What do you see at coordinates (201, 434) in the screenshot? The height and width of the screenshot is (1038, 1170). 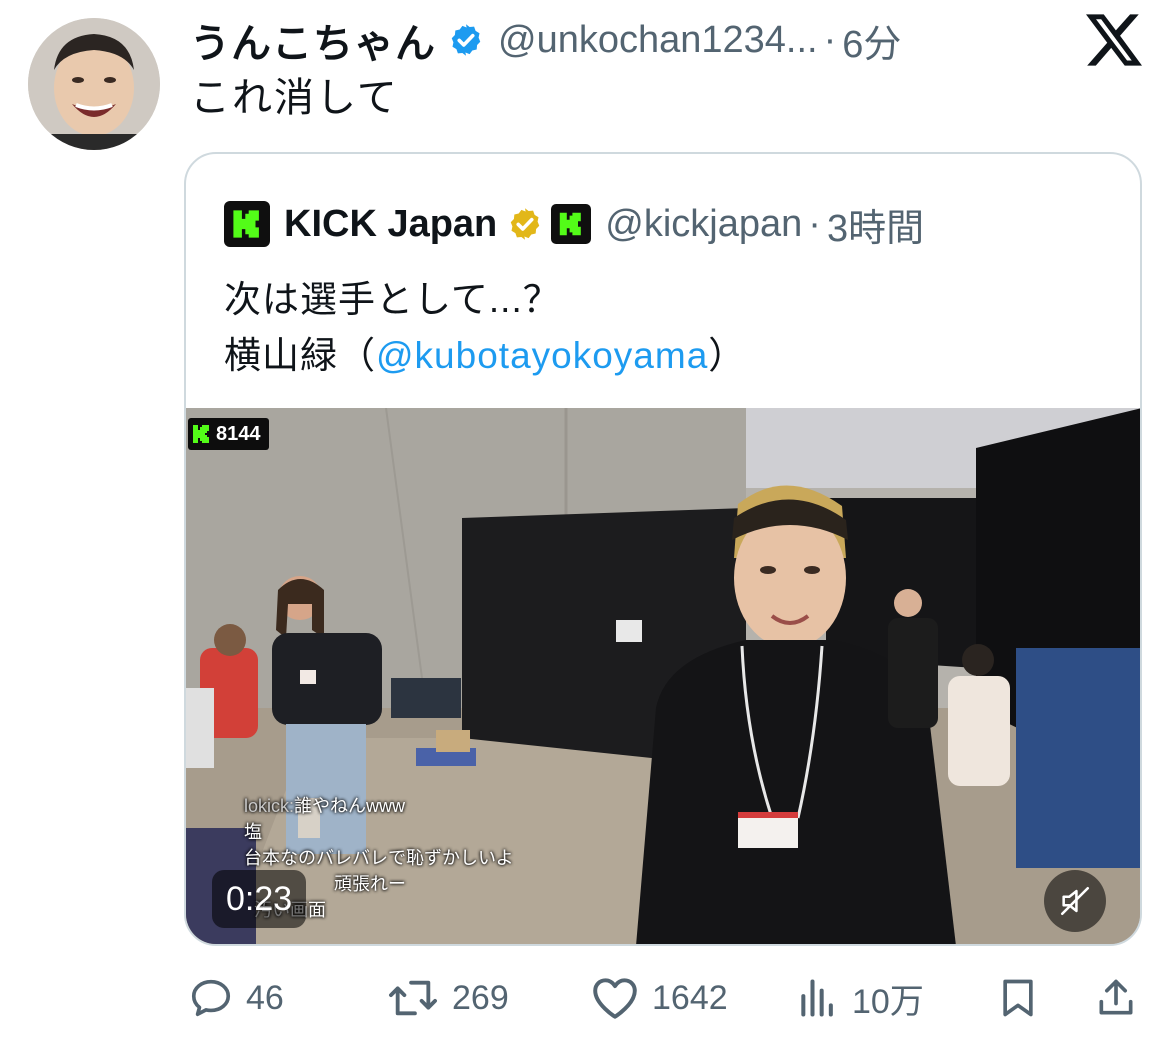 I see `kick-live-icon` at bounding box center [201, 434].